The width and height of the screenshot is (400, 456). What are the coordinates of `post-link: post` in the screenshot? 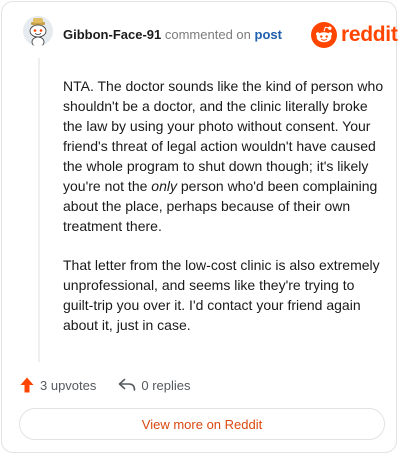 It's located at (268, 34).